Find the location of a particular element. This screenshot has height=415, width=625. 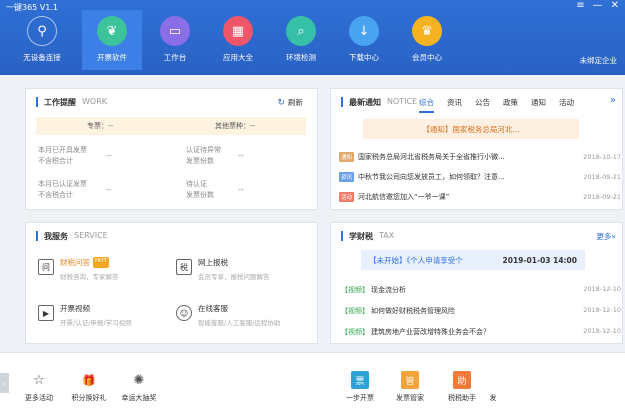

notice-title-text: 最新通知 is located at coordinates (365, 102).